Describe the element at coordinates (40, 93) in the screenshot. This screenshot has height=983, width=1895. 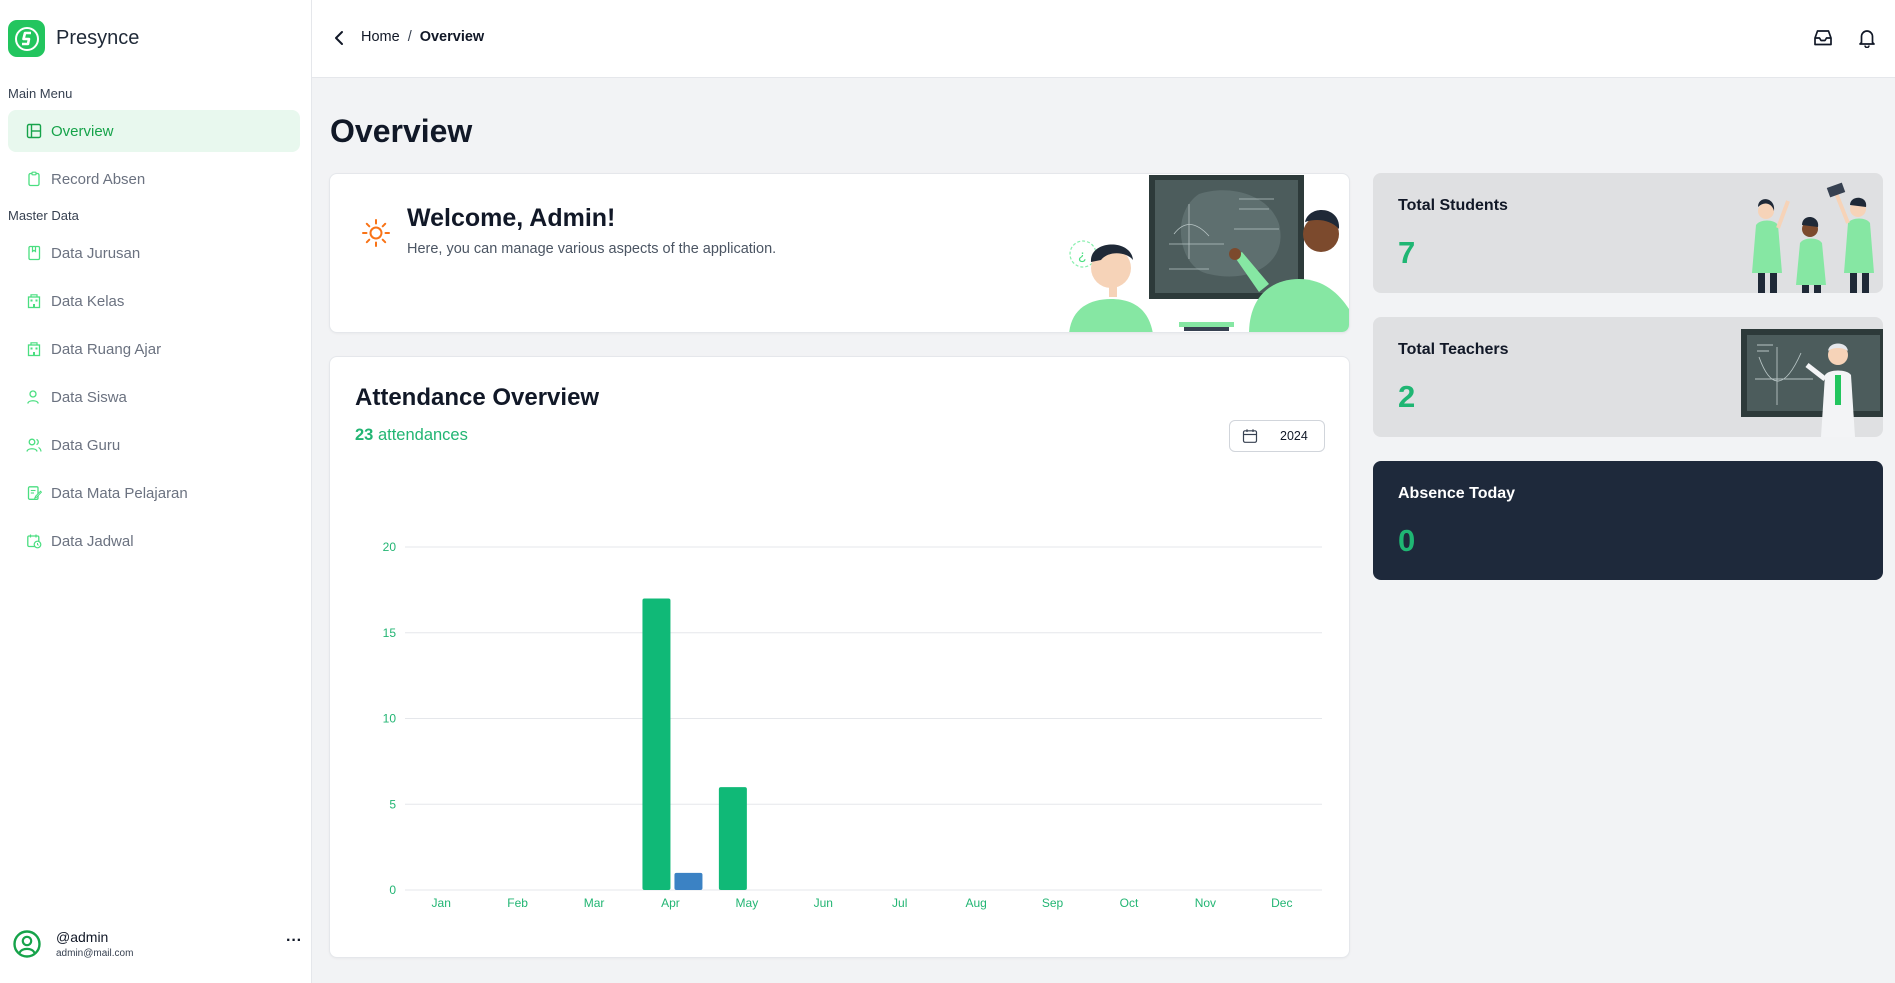
I see `main-menu-label: Main Menu` at that location.